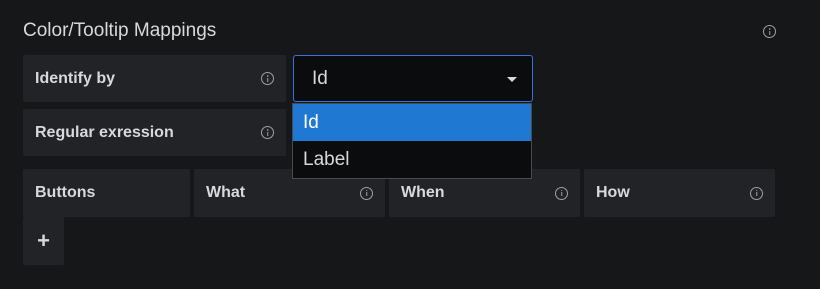 The image size is (820, 289). What do you see at coordinates (413, 78) in the screenshot?
I see `identify-by-select: Id` at bounding box center [413, 78].